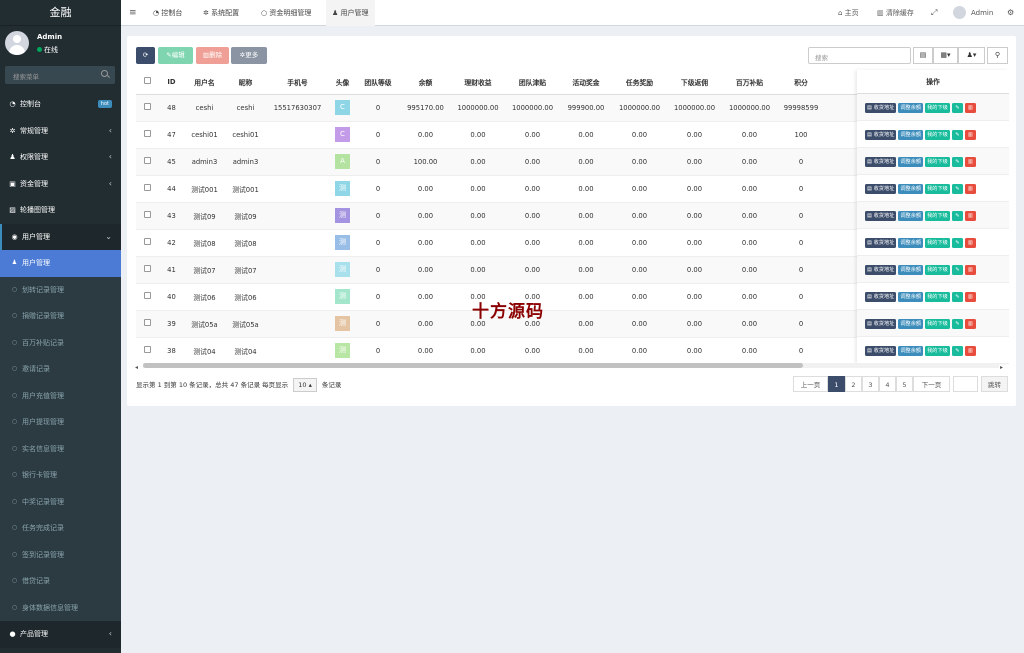  I want to click on sidebar-item-users: ◉ 用户管理 ⌄, so click(60, 236).